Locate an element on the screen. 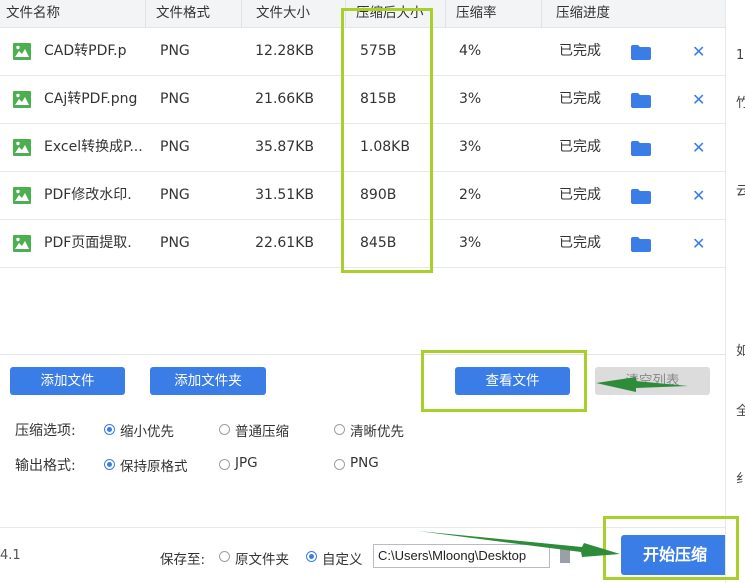 This screenshot has height=583, width=745. arrow-to-start is located at coordinates (519, 544).